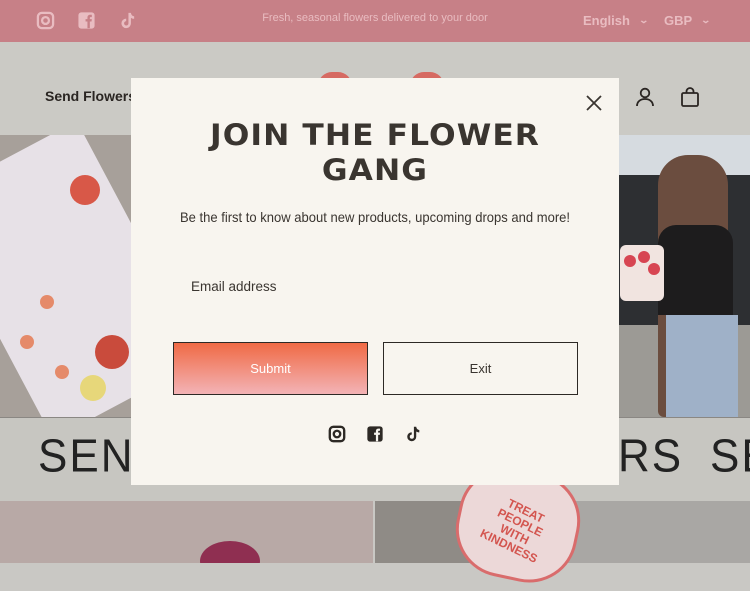 Image resolution: width=750 pixels, height=591 pixels. Describe the element at coordinates (413, 434) in the screenshot. I see `tiktok-icon` at that location.